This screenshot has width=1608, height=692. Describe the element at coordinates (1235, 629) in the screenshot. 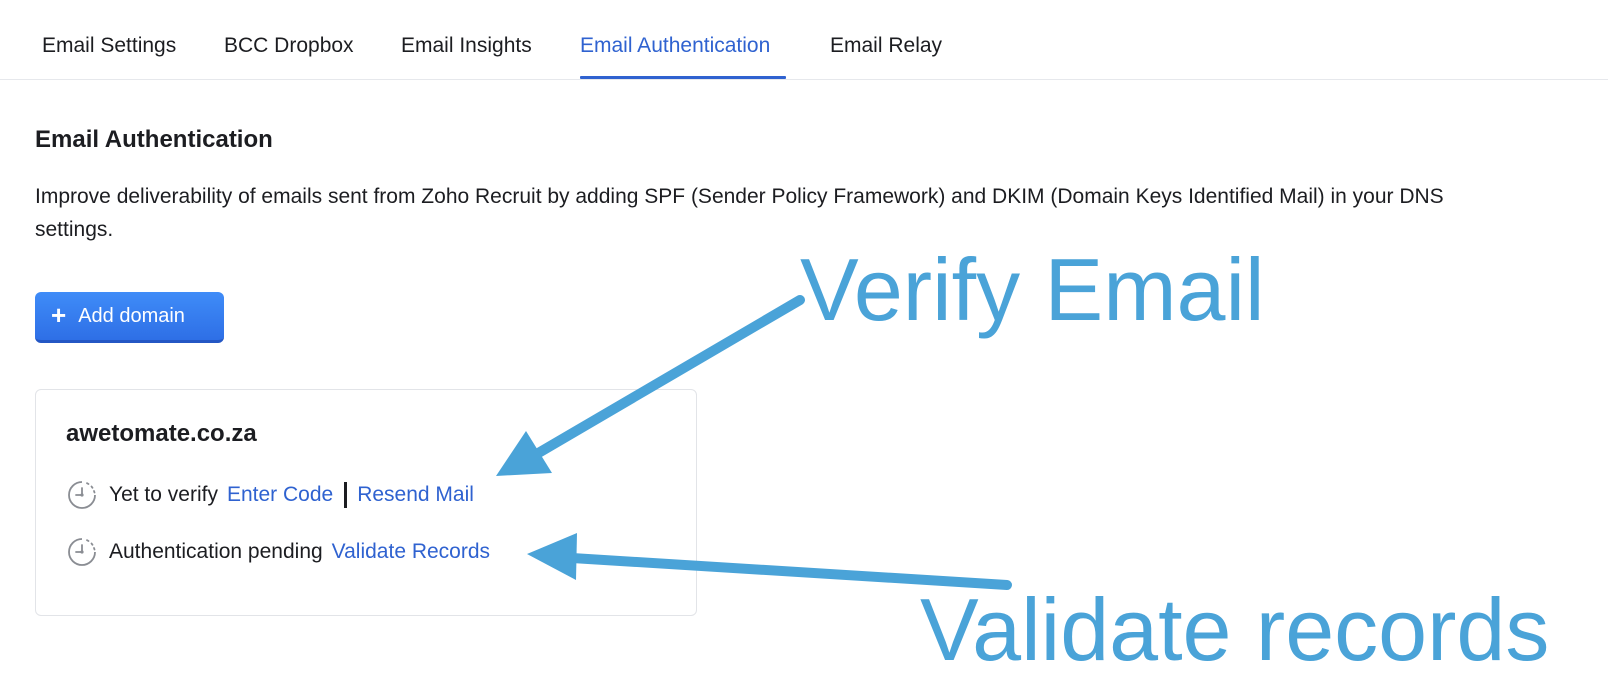

I see `validate-records-annotation: Validate records` at that location.